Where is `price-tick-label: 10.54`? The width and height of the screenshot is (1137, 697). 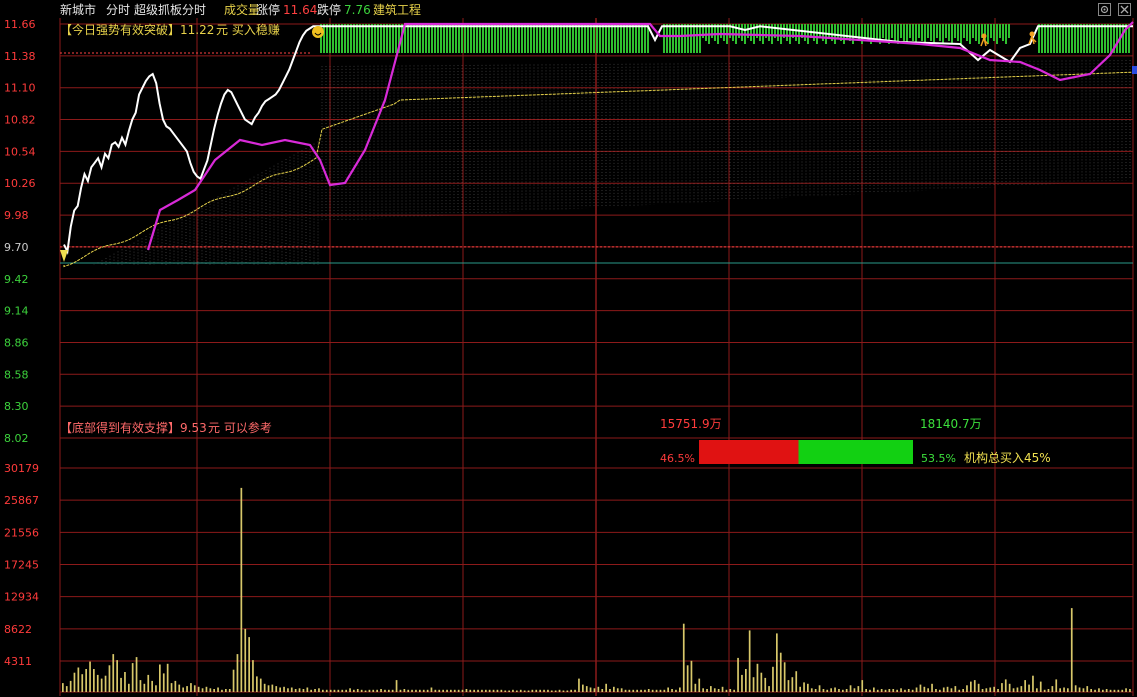 price-tick-label: 10.54 is located at coordinates (20, 151).